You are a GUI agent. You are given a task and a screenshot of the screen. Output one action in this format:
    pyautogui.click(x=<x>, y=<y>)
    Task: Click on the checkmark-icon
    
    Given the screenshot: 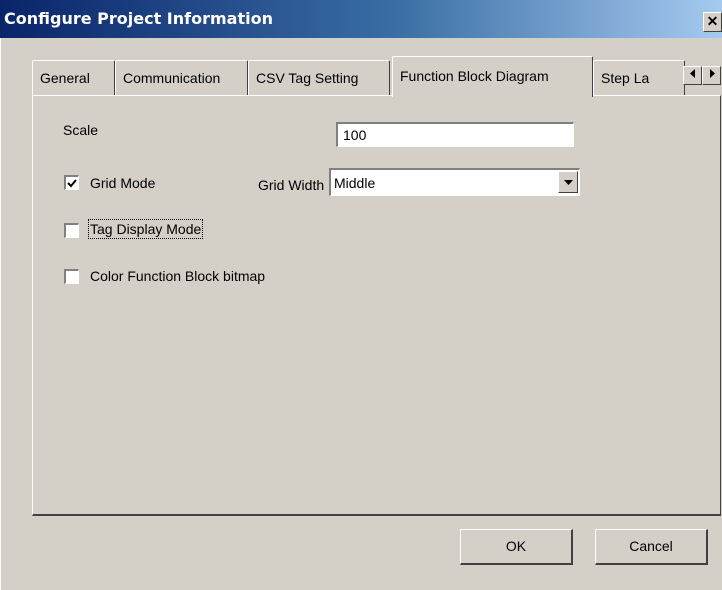 What is the action you would take?
    pyautogui.click(x=72, y=183)
    